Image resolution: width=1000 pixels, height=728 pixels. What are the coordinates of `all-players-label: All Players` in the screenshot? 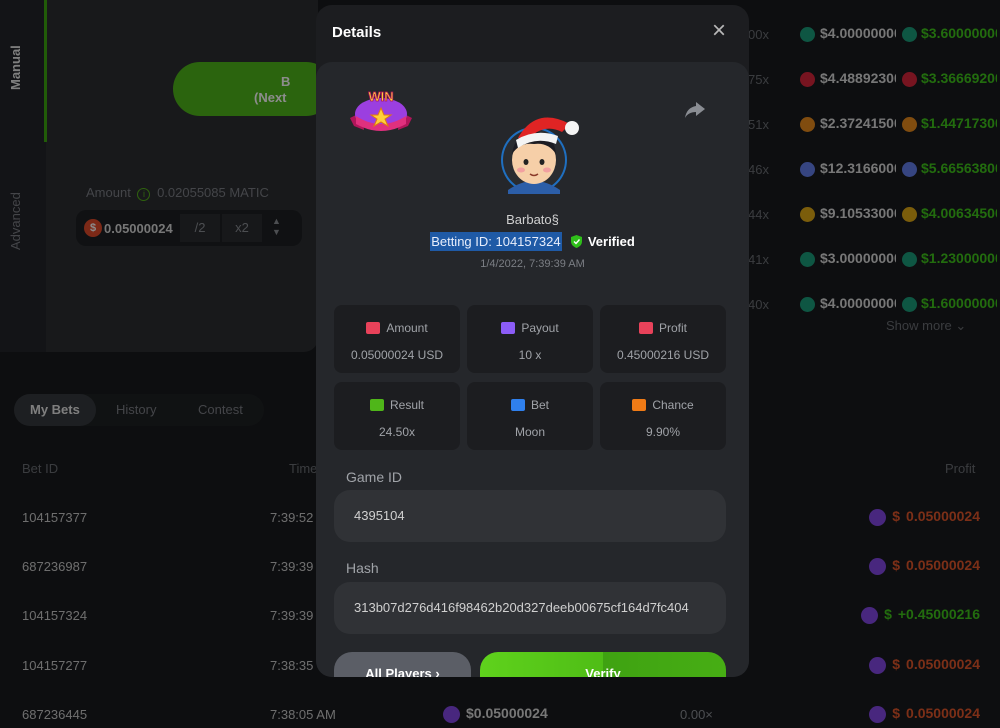 It's located at (398, 671).